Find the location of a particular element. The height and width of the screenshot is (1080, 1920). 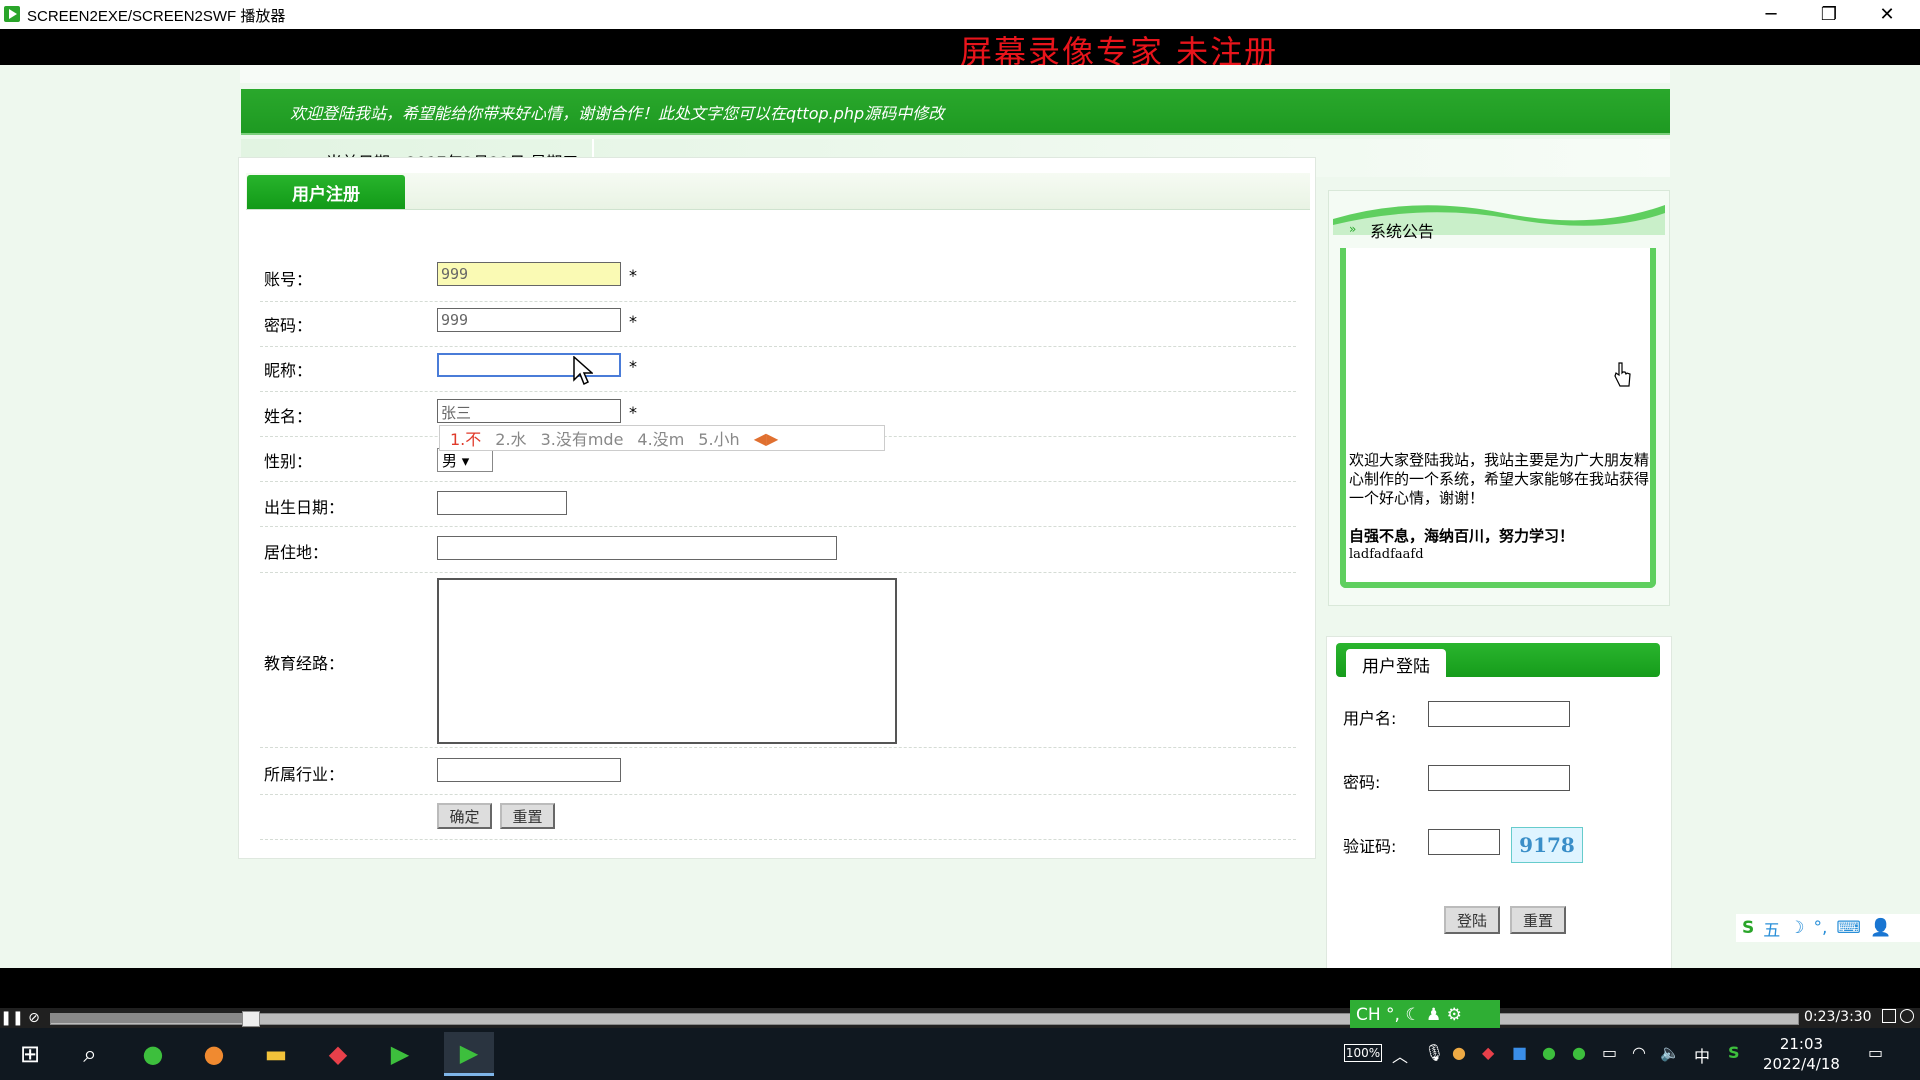

moon-icon: ☽ is located at coordinates (1796, 928).